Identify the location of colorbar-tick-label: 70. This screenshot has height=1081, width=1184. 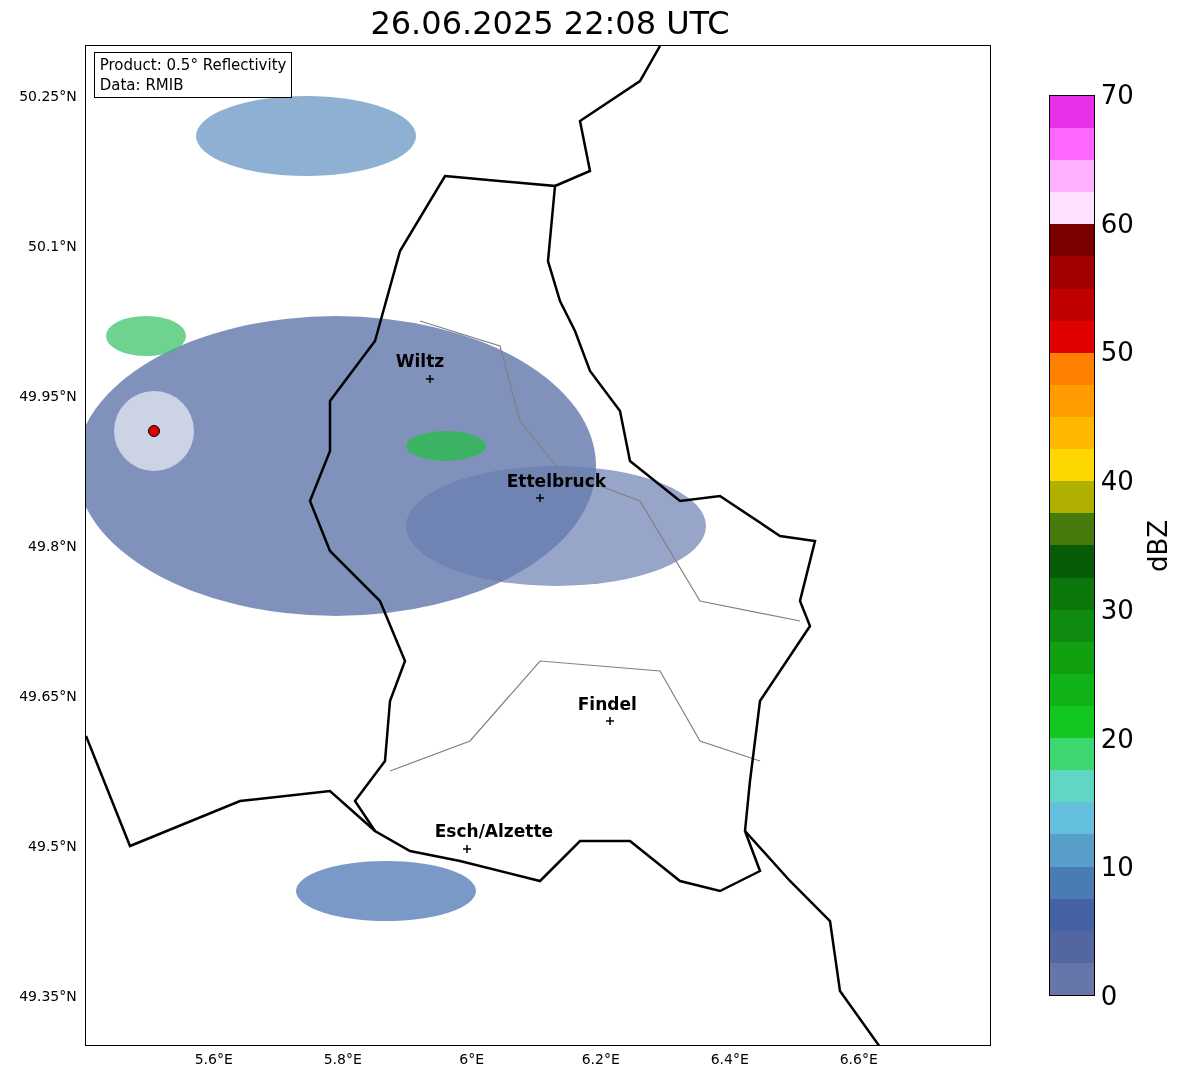
(1117, 95).